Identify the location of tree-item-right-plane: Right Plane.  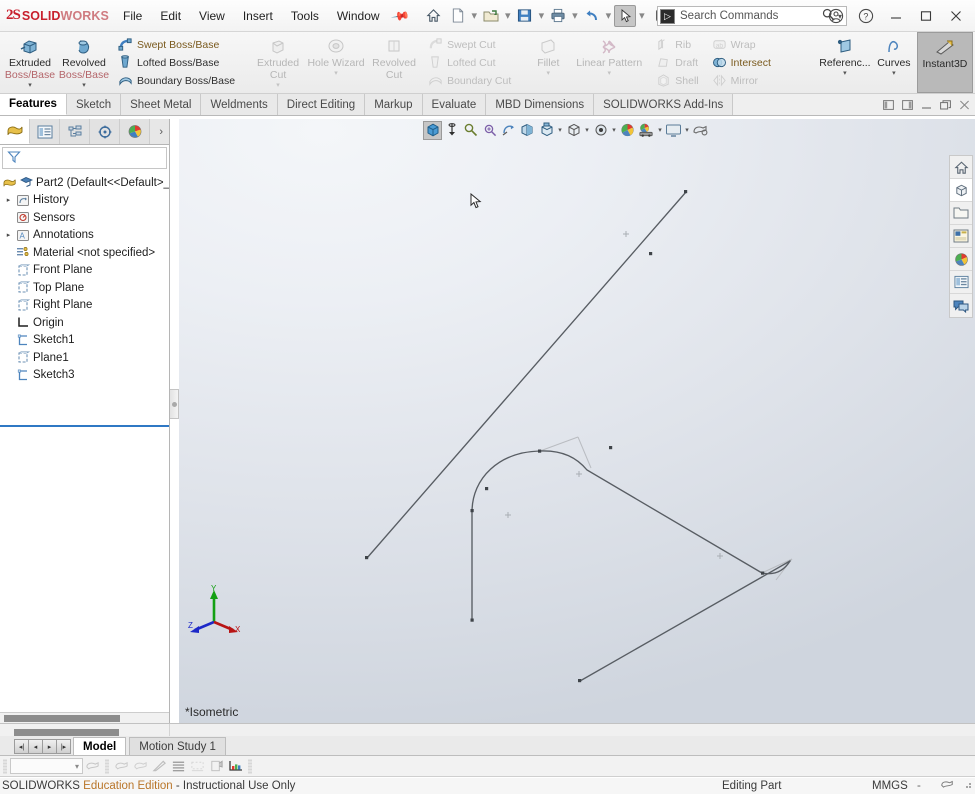
(84, 306).